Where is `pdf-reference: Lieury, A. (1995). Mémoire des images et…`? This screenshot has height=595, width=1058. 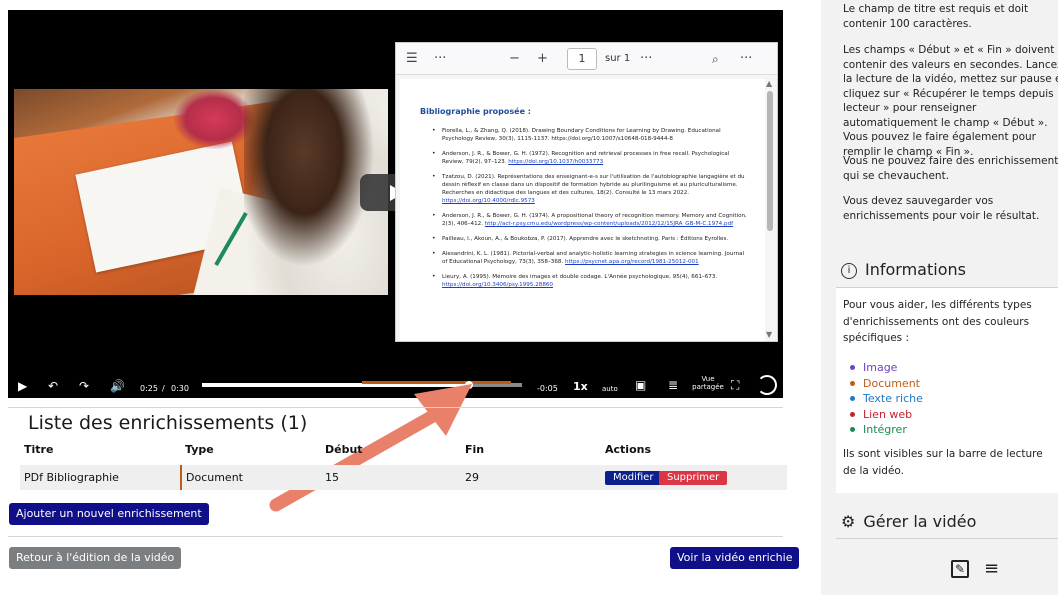 pdf-reference: Lieury, A. (1995). Mémoire des images et… is located at coordinates (591, 281).